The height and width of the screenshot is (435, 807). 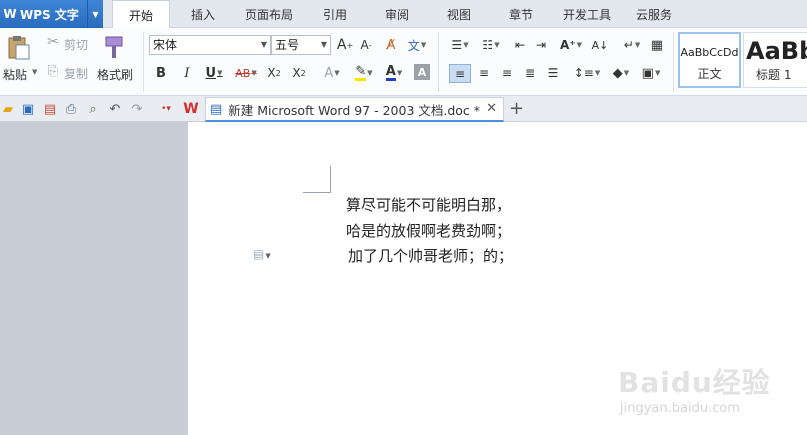 I want to click on clear-format-icon: A̸, so click(x=391, y=45).